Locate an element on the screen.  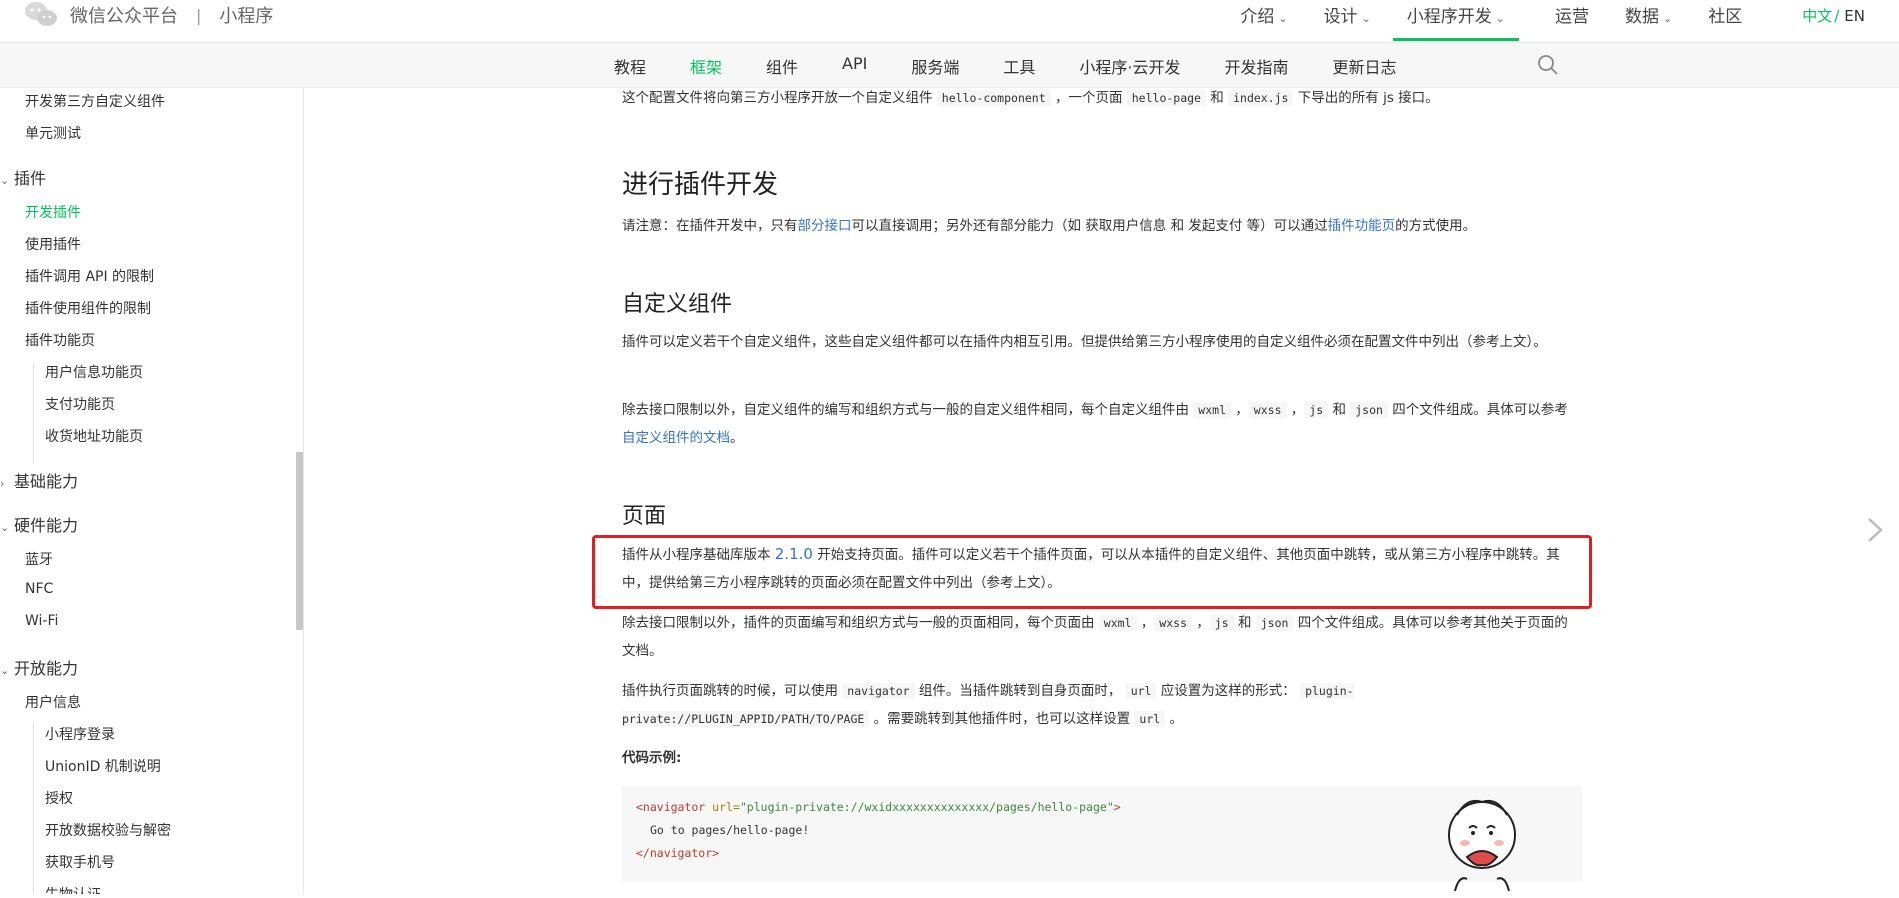
sidebar-group-label: 硬件能力 is located at coordinates (46, 525).